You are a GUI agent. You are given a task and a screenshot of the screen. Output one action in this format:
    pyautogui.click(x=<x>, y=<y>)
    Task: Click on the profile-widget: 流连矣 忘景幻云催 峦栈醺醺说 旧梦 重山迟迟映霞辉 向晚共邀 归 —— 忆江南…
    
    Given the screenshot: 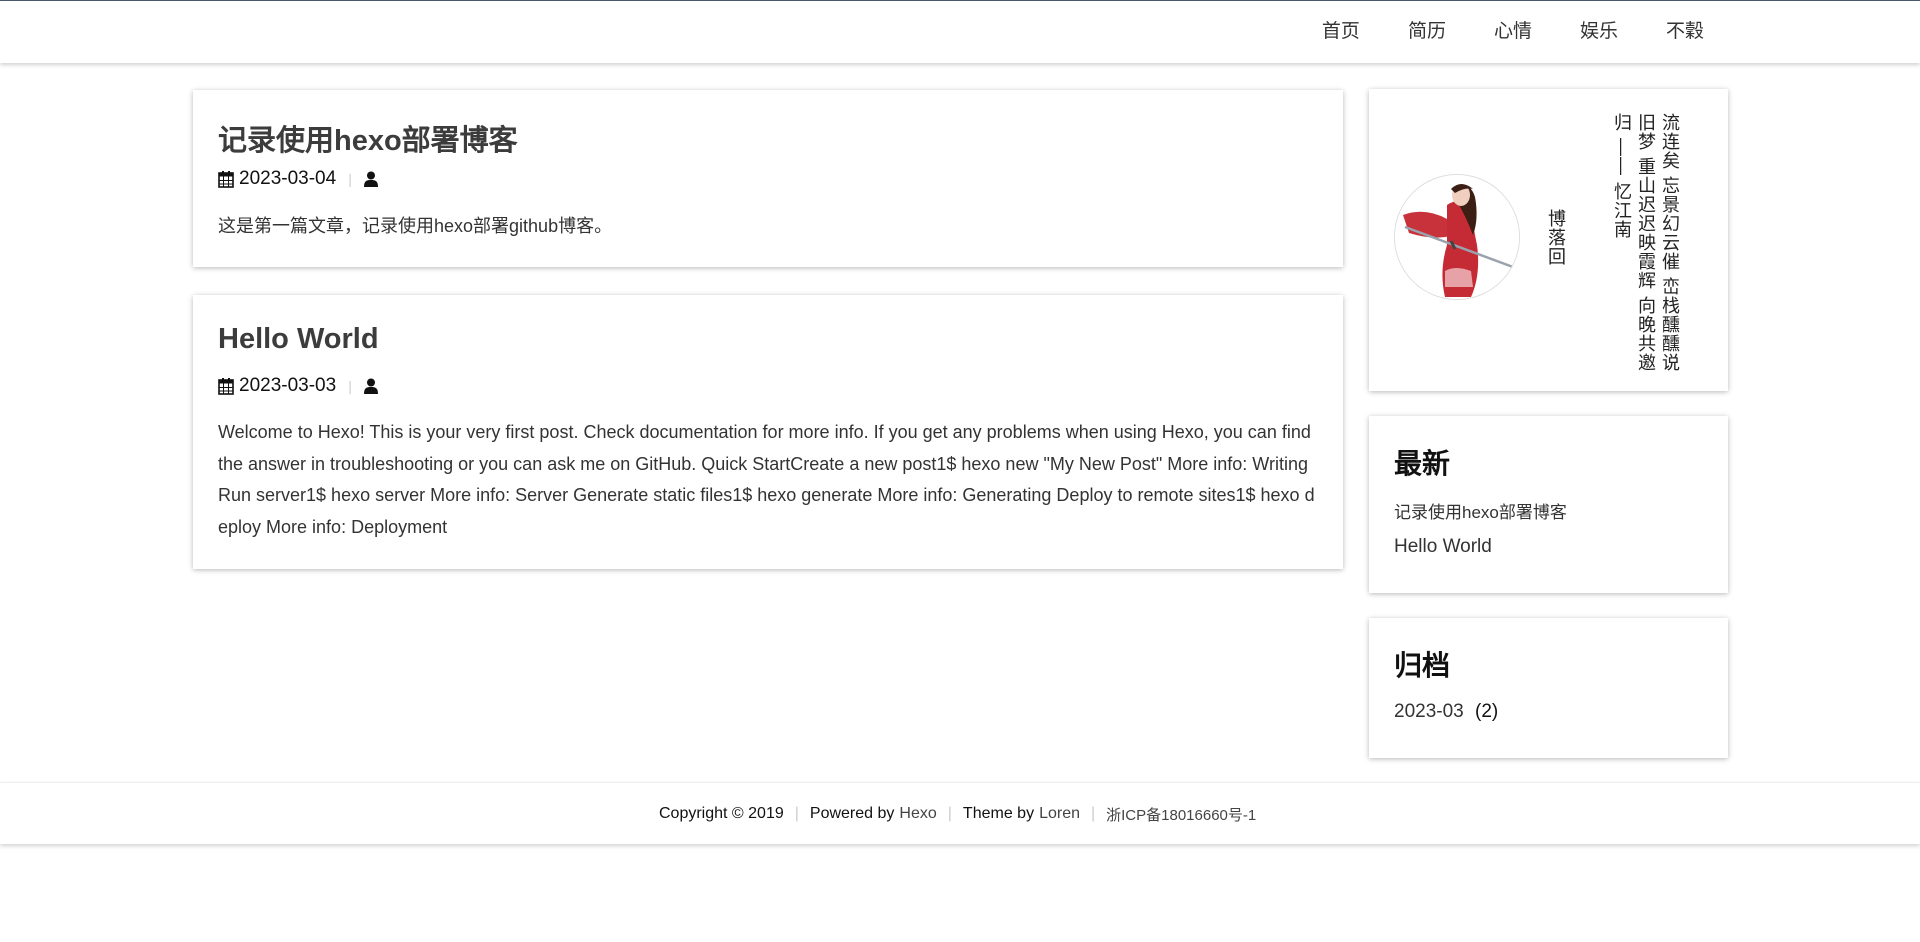 What is the action you would take?
    pyautogui.click(x=1548, y=240)
    